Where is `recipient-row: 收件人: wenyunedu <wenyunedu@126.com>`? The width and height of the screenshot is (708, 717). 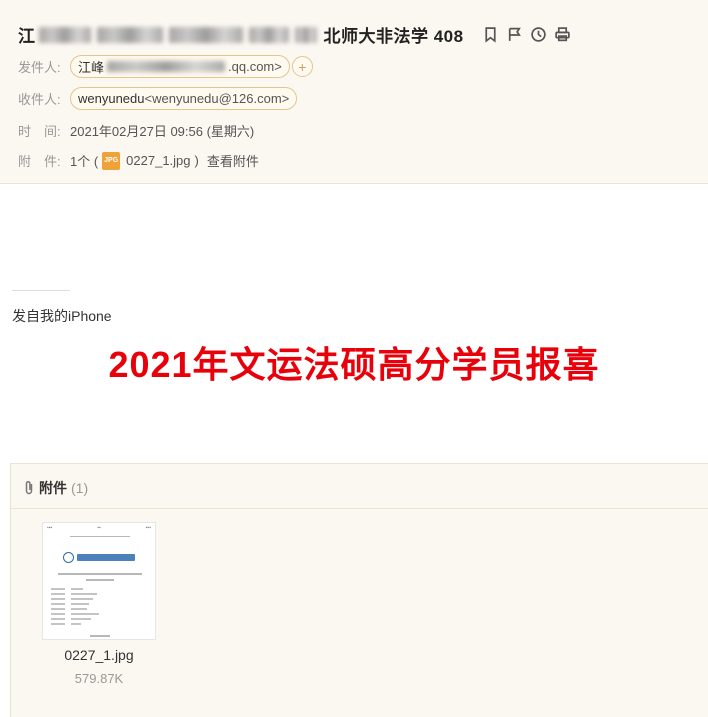 recipient-row: 收件人: wenyunedu <wenyunedu@126.com> is located at coordinates (158, 98).